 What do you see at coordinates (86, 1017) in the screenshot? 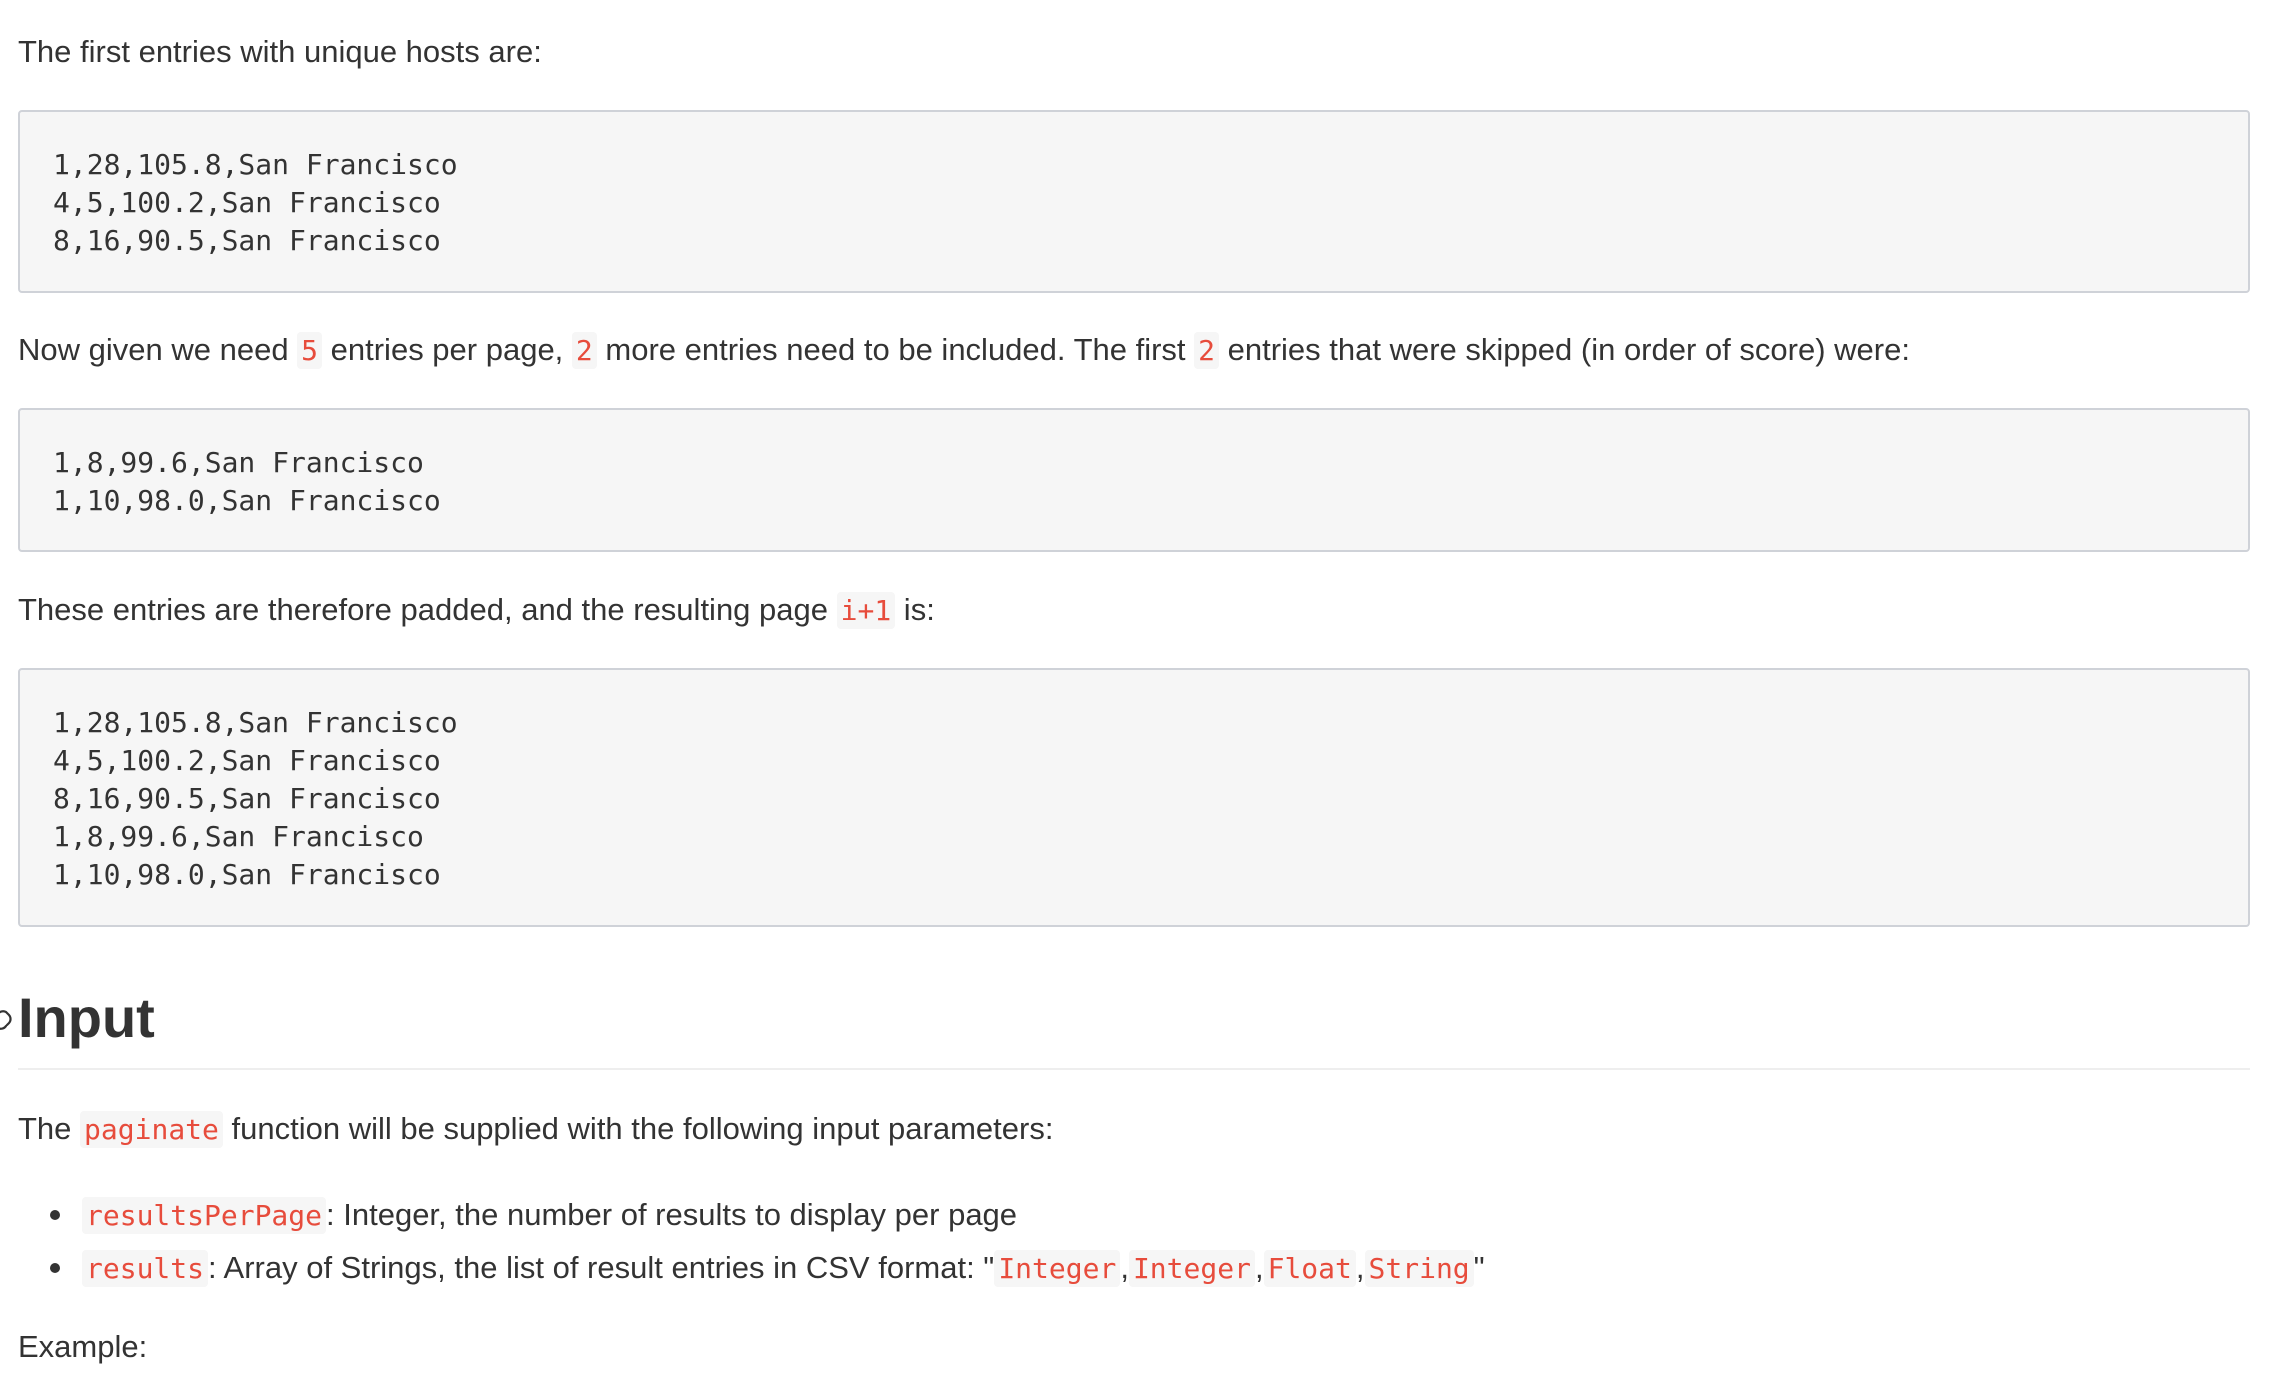
I see `section-heading-input: Input` at bounding box center [86, 1017].